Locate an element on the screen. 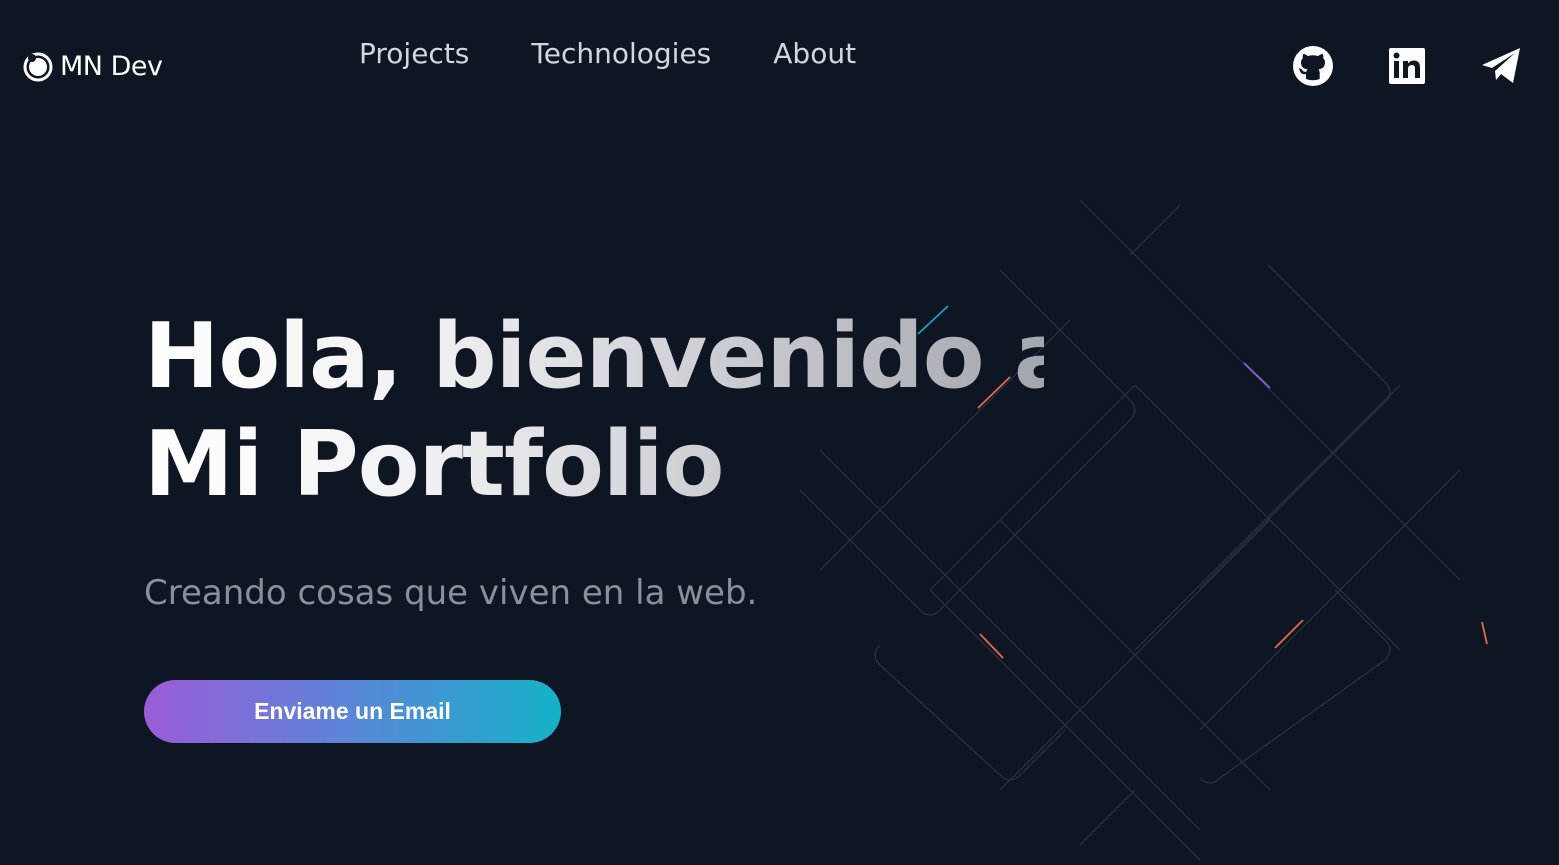 The width and height of the screenshot is (1559, 865). hero-title-line-2: Mi Portfolio is located at coordinates (434, 464).